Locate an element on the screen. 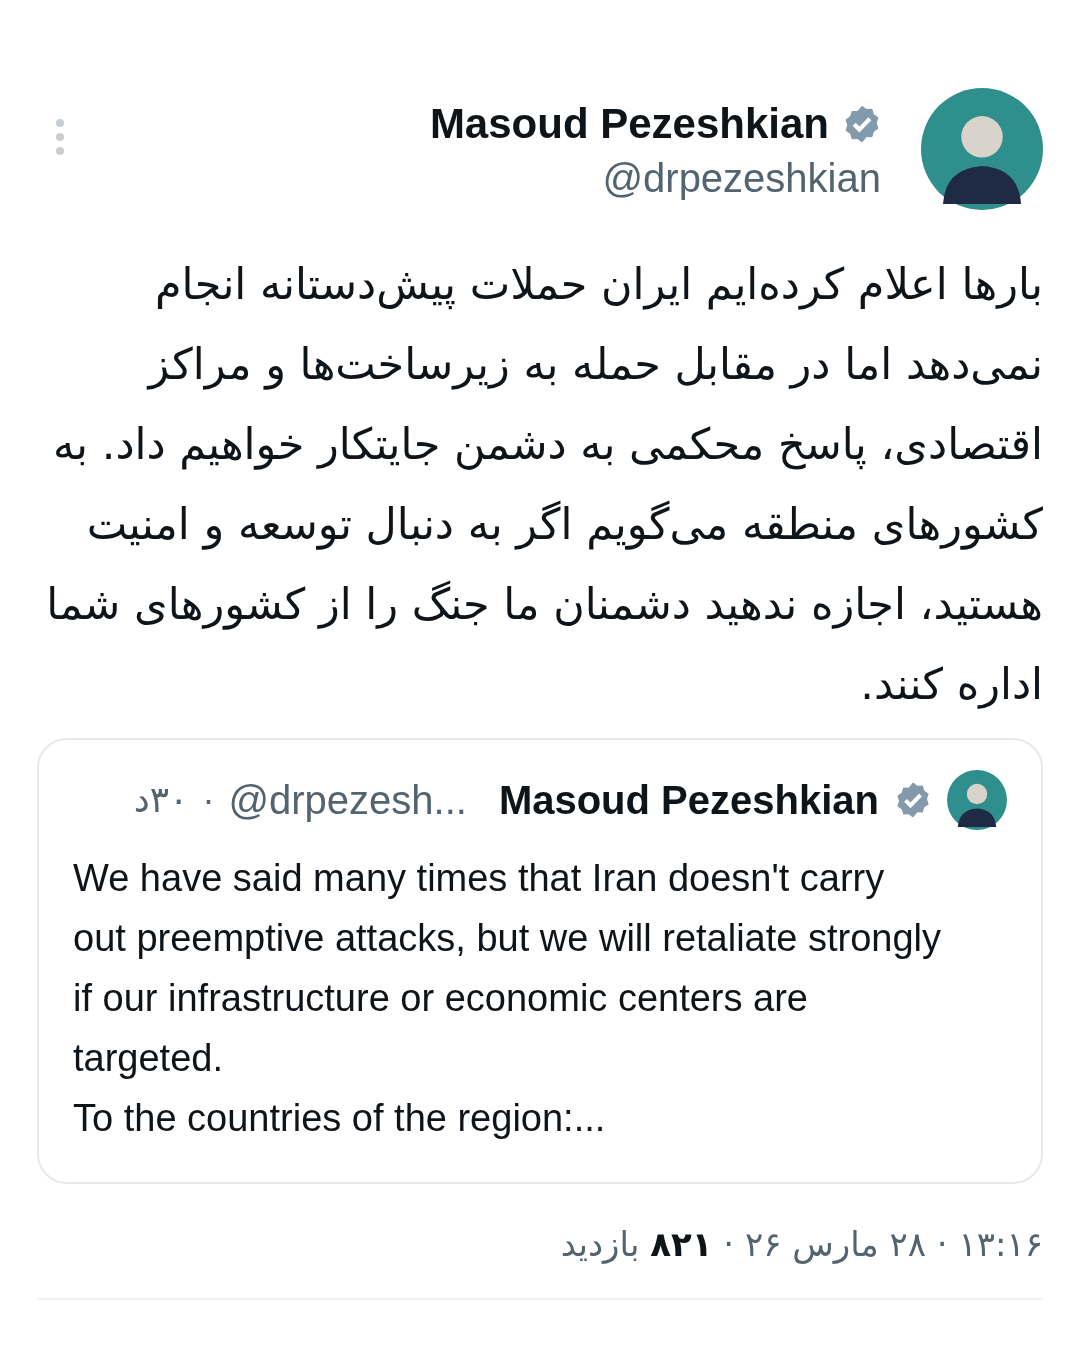 Image resolution: width=1080 pixels, height=1350 pixels. author-name: Masoud Pezeshkian is located at coordinates (629, 124).